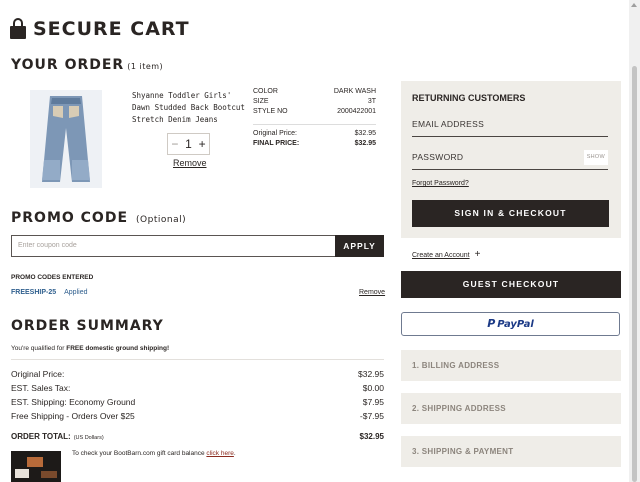  What do you see at coordinates (371, 101) in the screenshot?
I see `size-value: 3T` at bounding box center [371, 101].